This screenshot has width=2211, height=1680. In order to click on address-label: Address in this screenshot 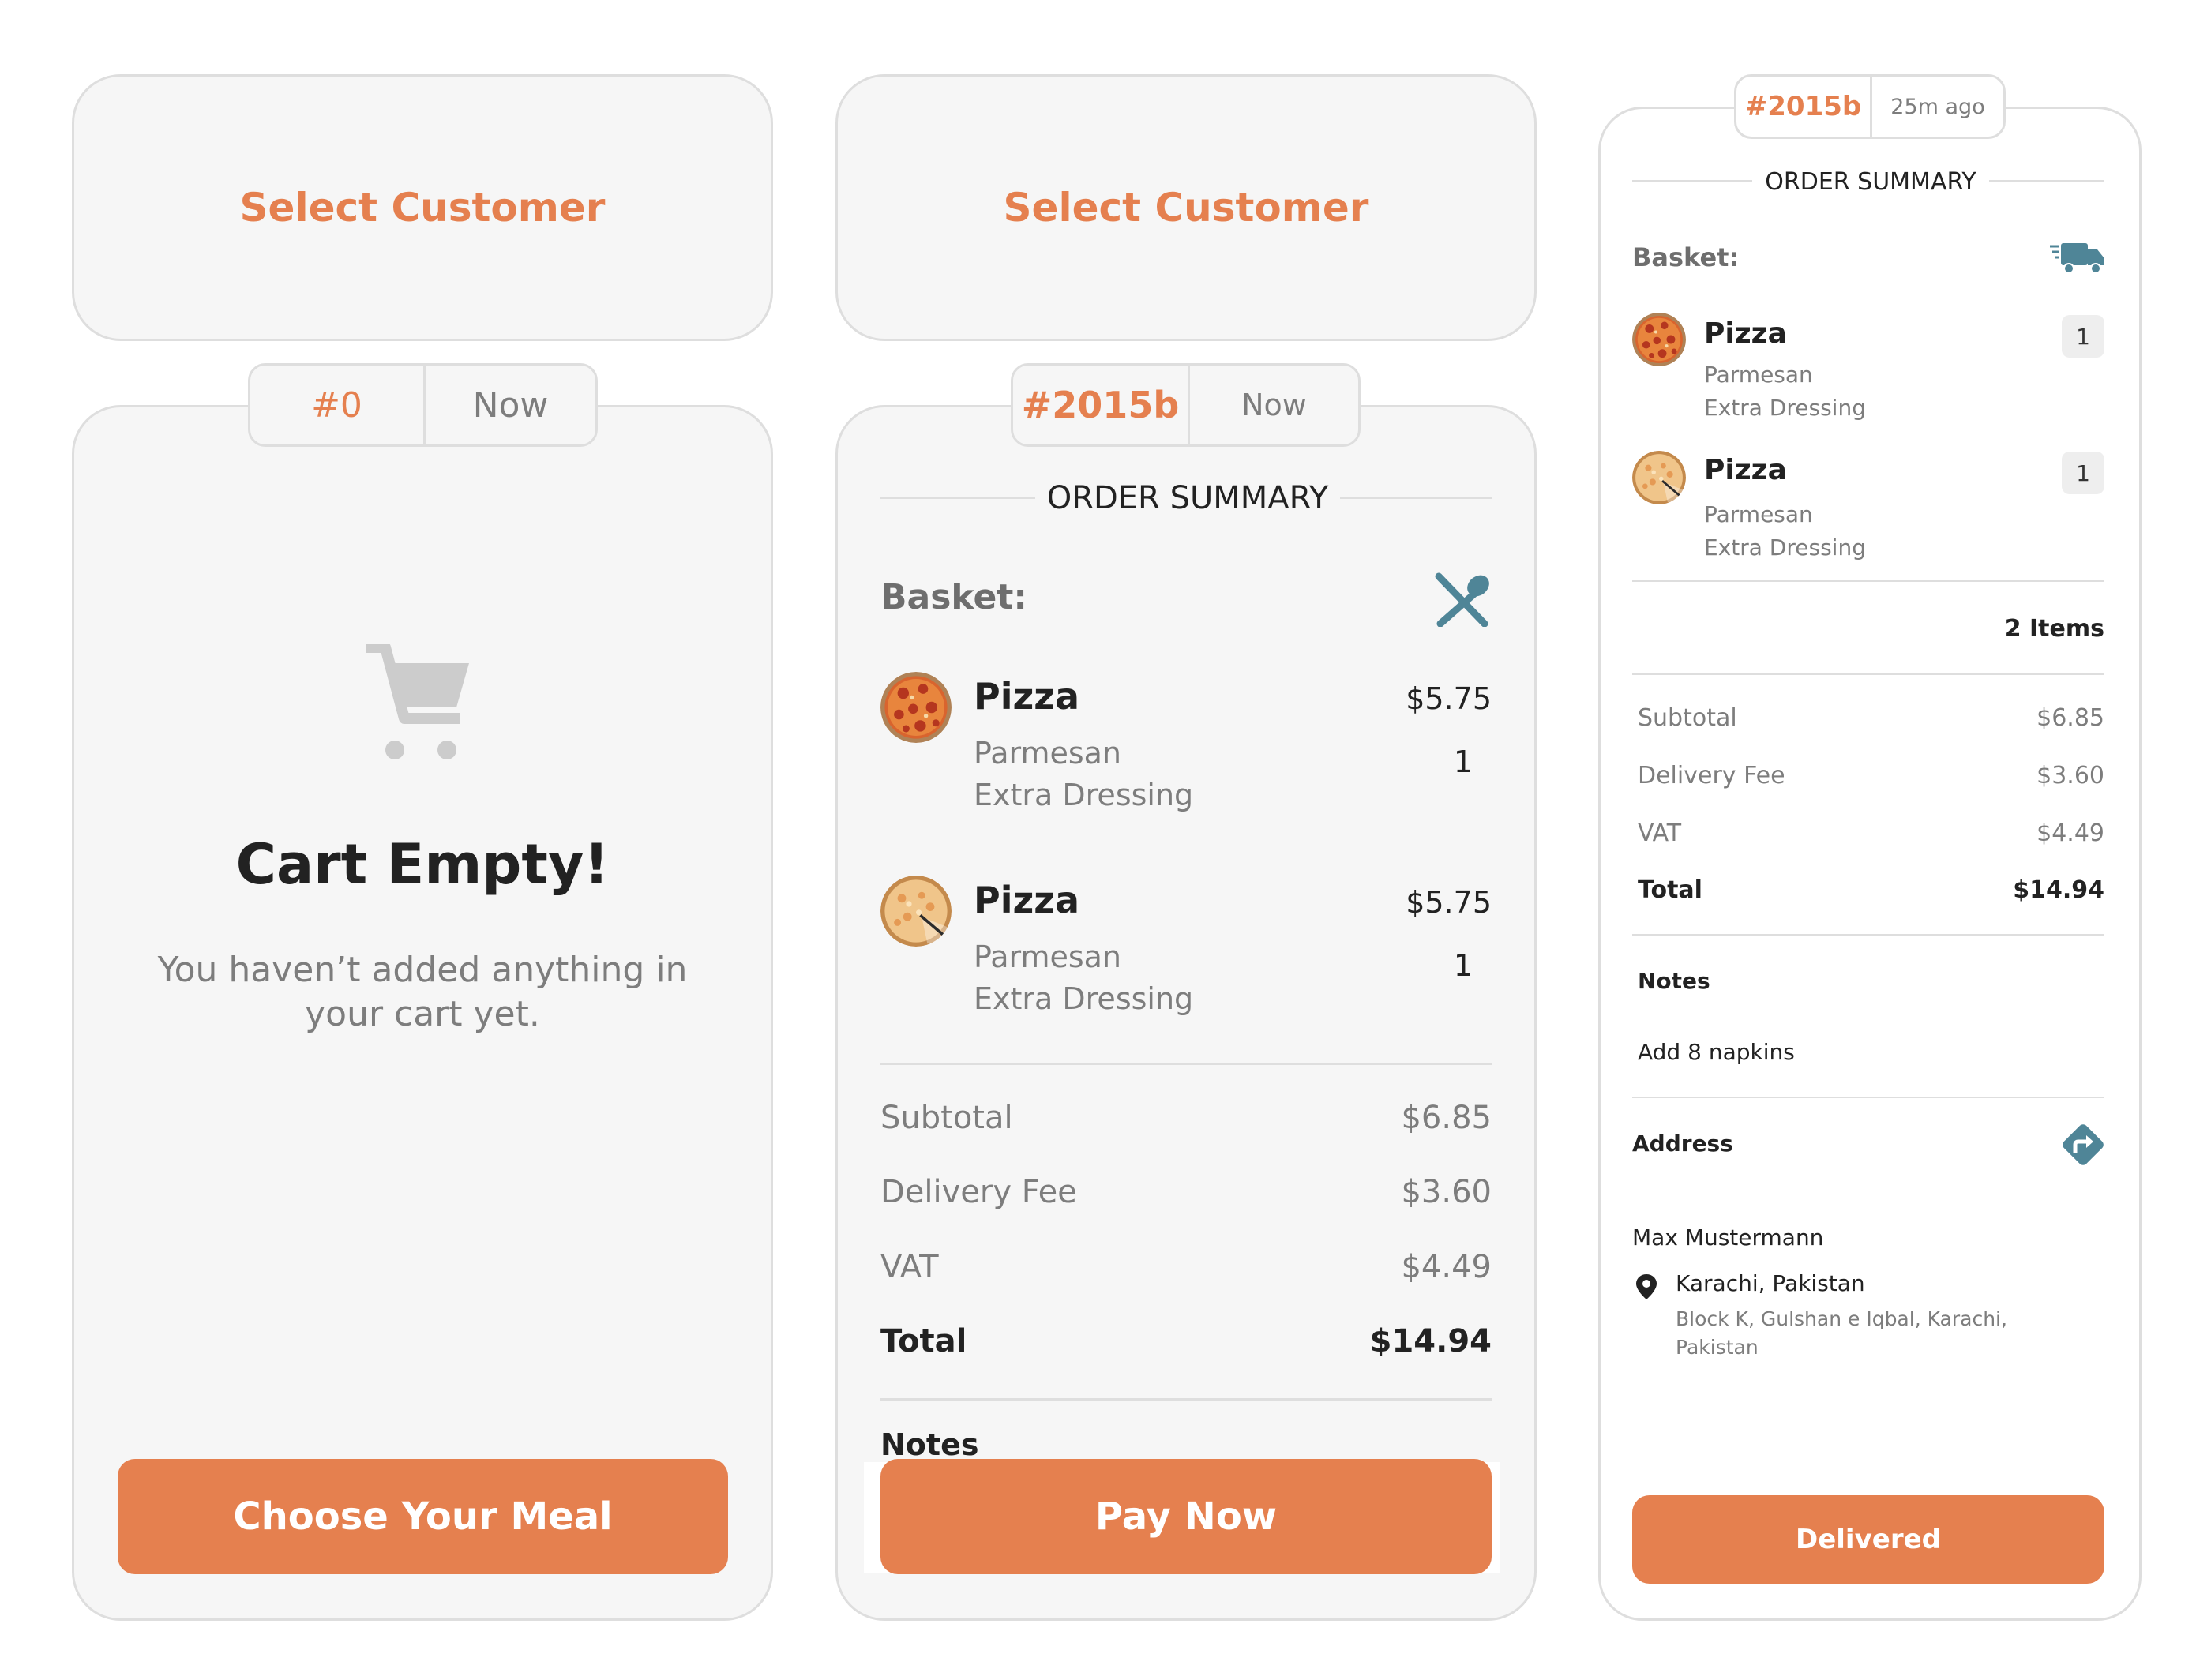, I will do `click(1682, 1144)`.